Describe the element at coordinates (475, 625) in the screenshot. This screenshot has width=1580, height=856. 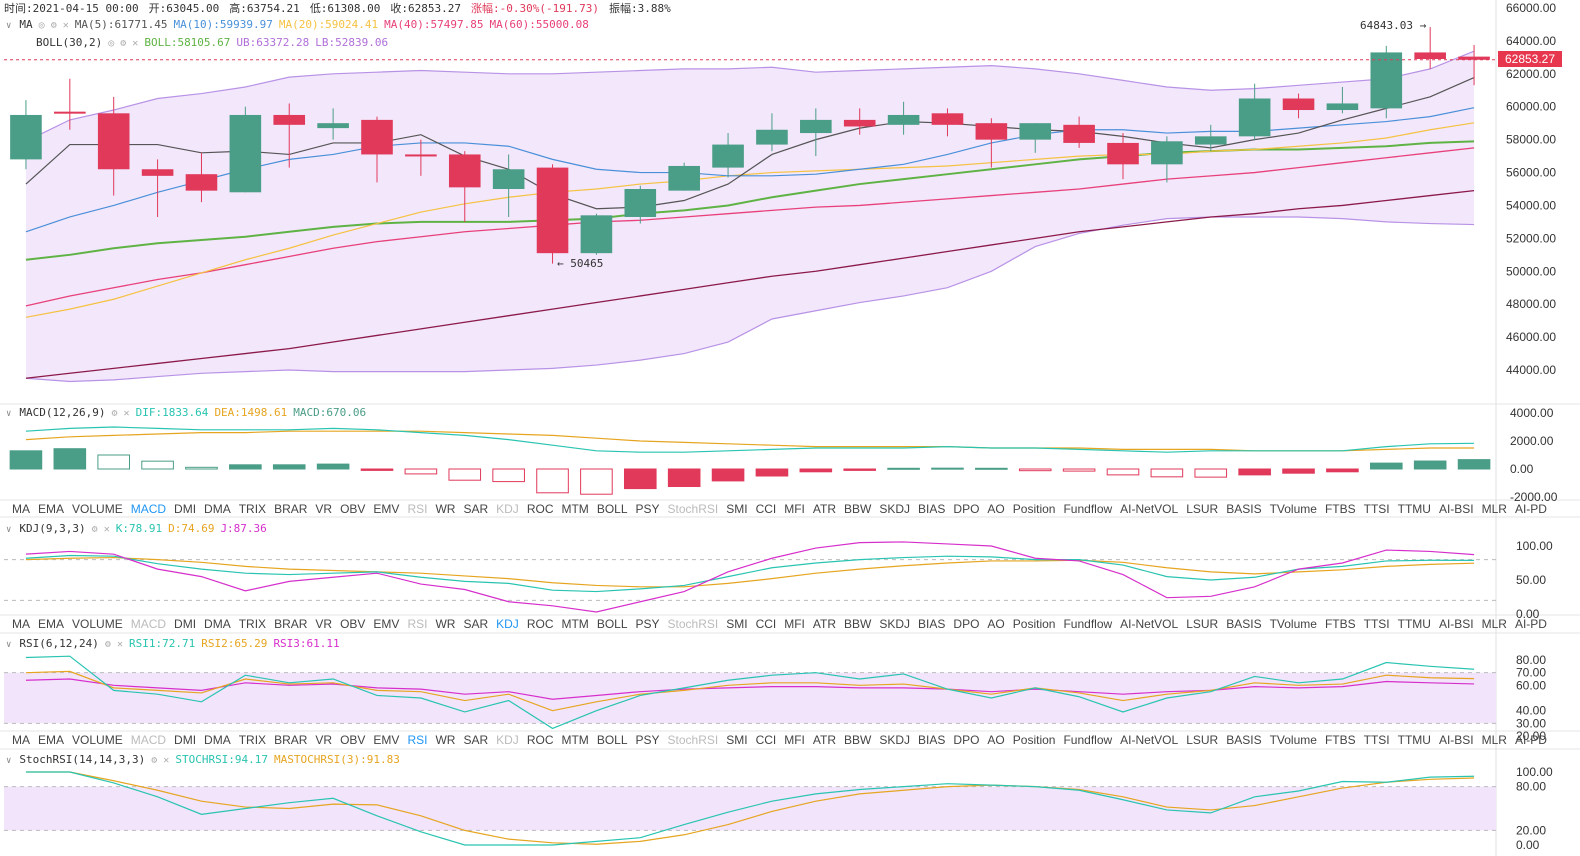
I see `tab-sar: SAR` at that location.